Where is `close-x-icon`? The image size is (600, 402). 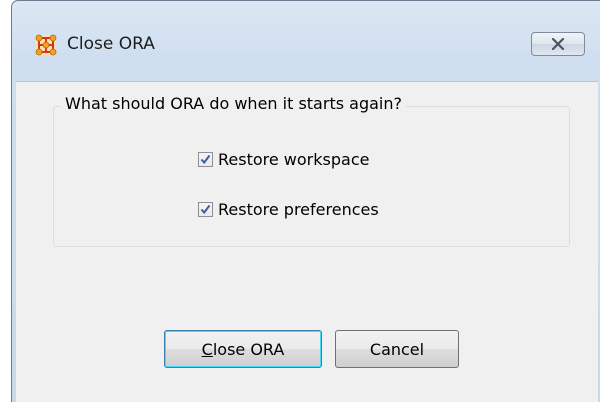 close-x-icon is located at coordinates (558, 44).